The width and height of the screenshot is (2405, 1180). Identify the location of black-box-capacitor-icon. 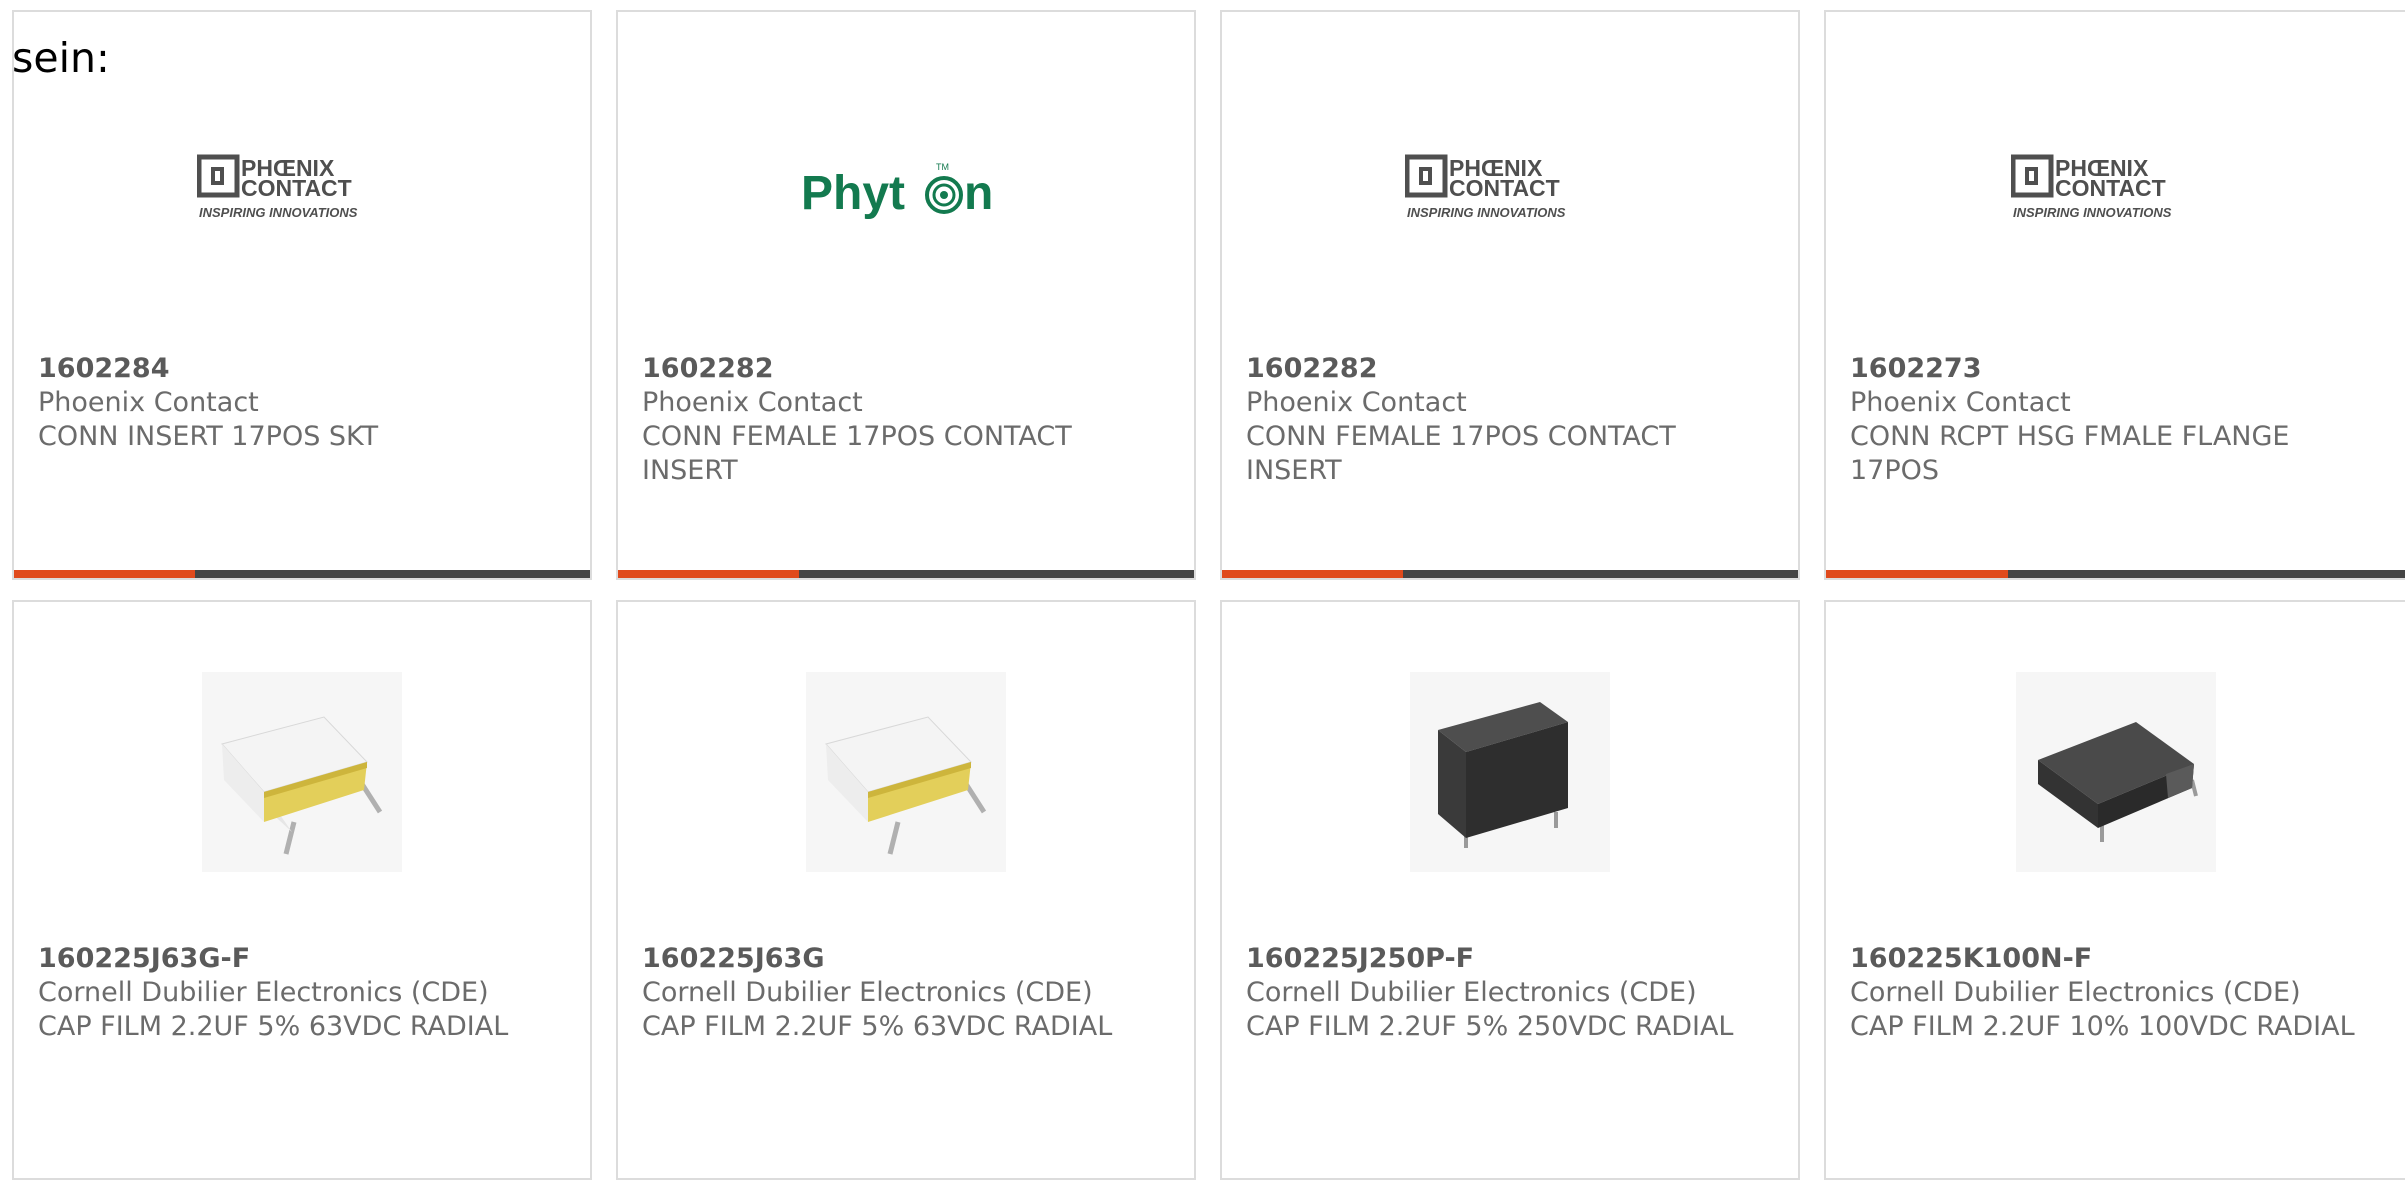
(1510, 772).